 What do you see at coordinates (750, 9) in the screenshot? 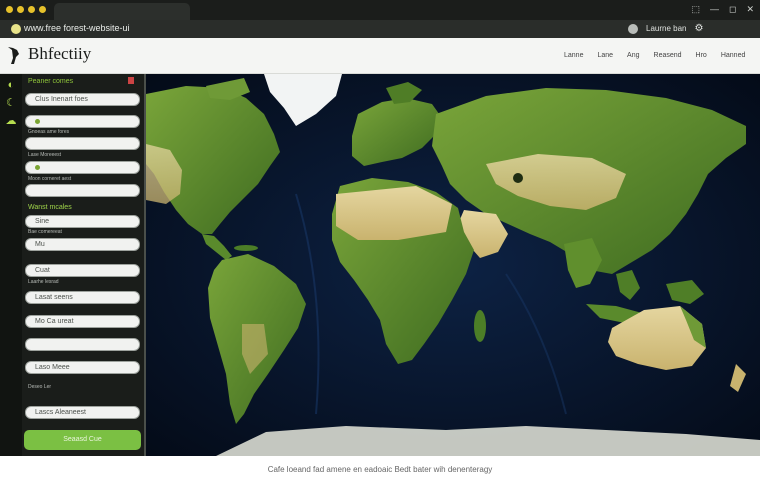
I see `close-icon: ✕` at bounding box center [750, 9].